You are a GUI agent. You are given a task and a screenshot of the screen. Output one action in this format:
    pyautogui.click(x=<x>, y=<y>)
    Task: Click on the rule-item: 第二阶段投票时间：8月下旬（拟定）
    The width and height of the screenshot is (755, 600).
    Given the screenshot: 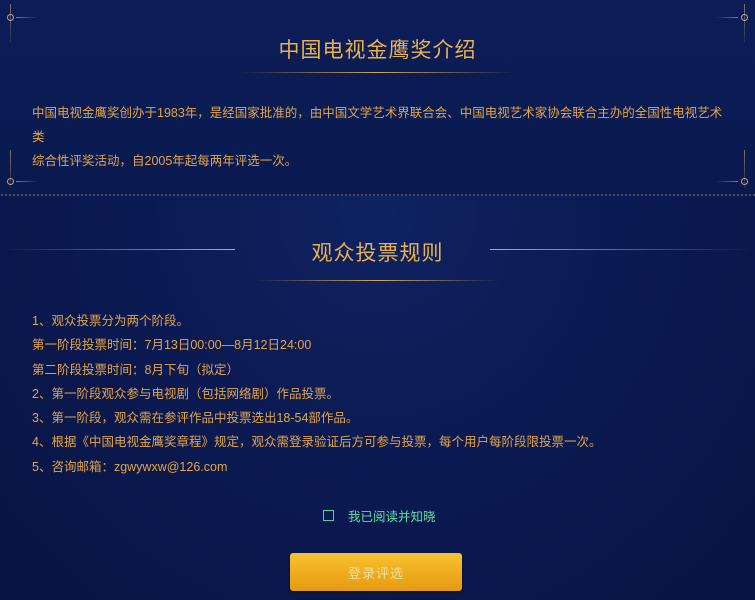 What is the action you would take?
    pyautogui.click(x=135, y=369)
    